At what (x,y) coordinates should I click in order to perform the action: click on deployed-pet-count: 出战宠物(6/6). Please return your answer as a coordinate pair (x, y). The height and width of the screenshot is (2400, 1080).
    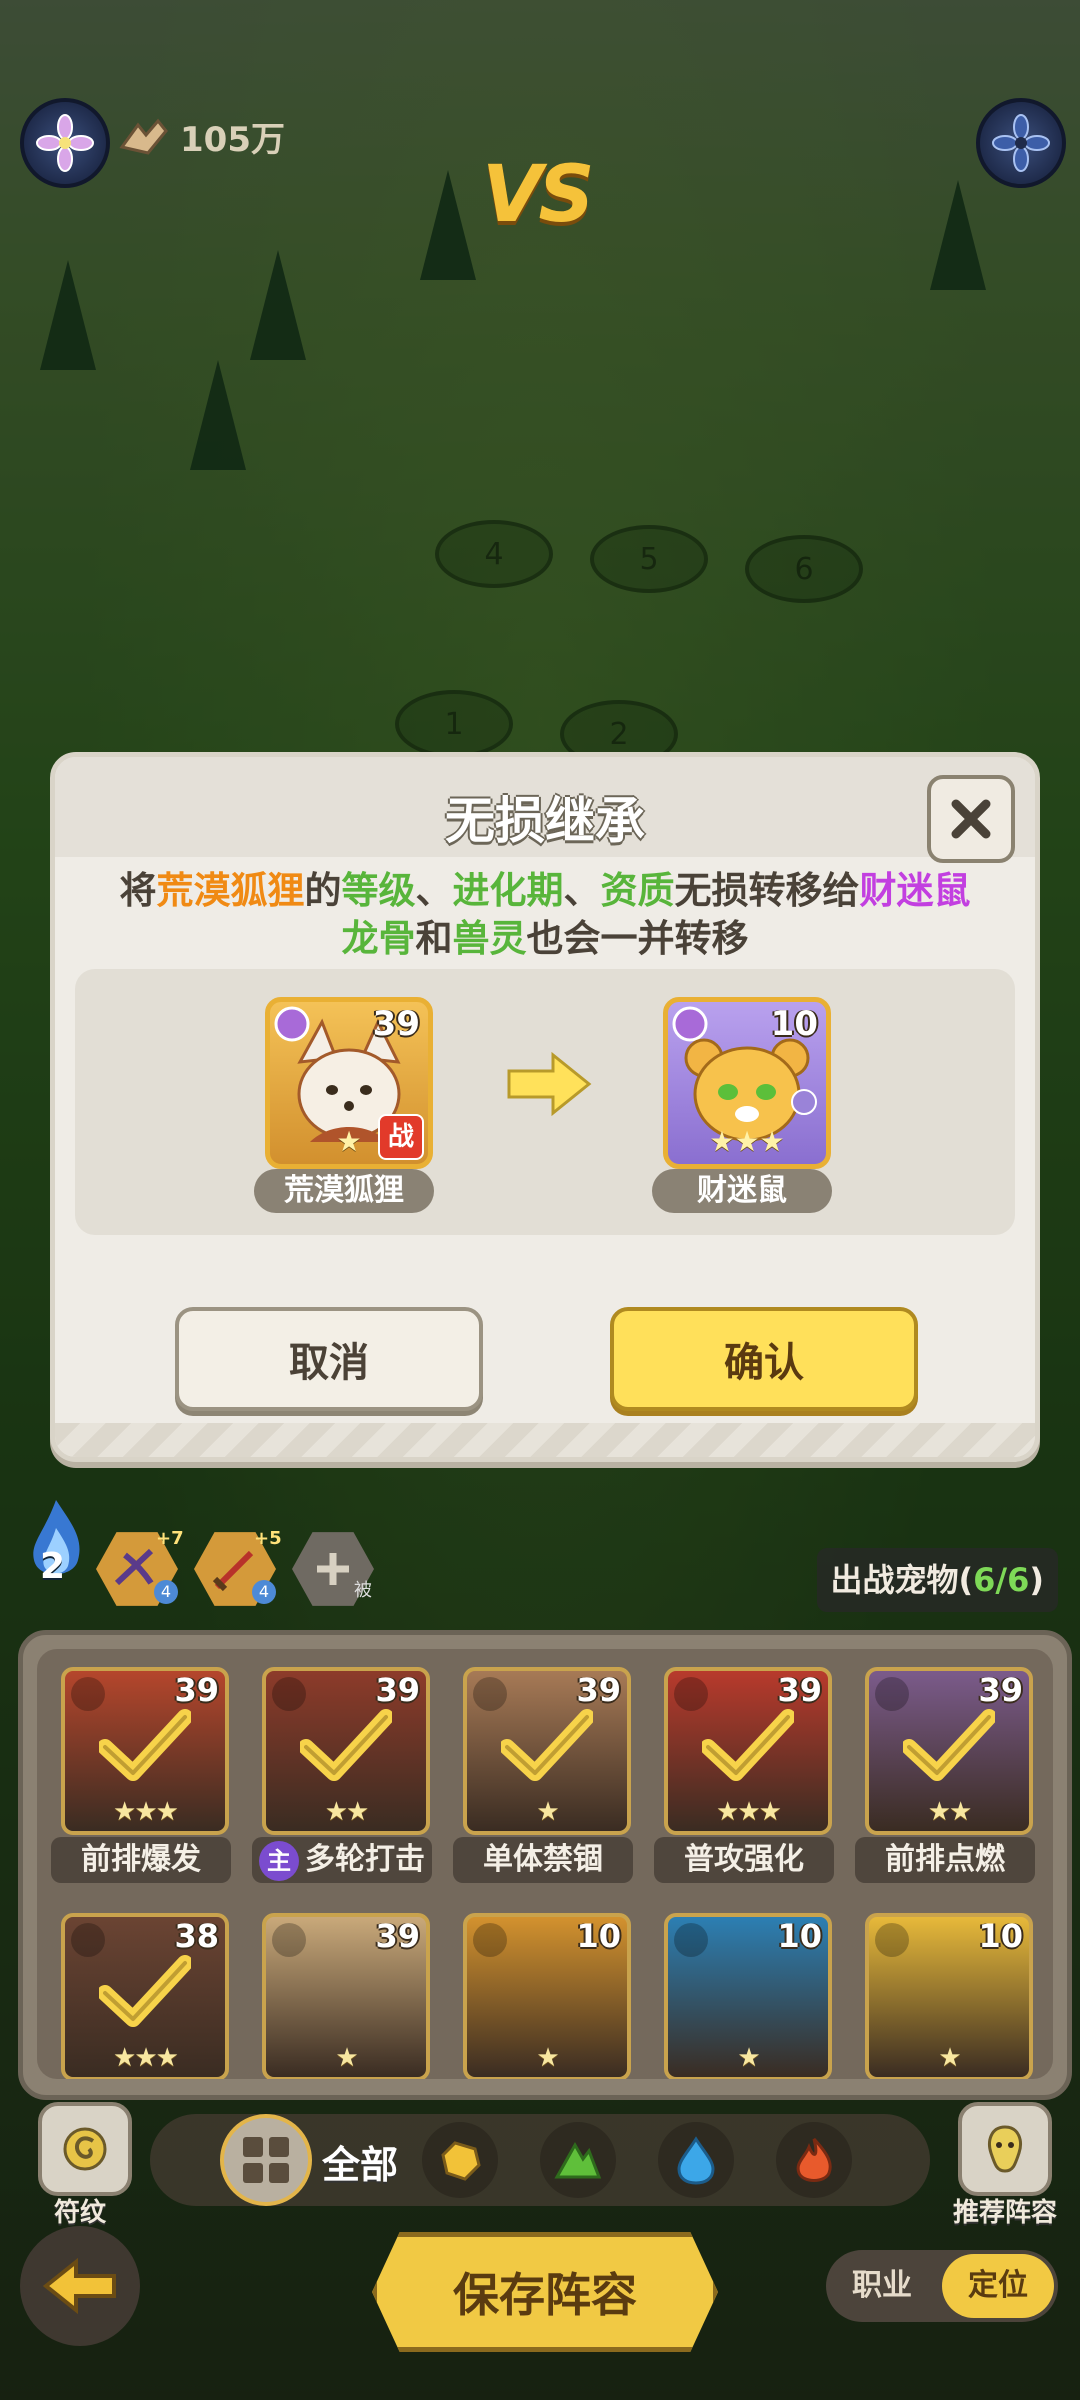
    Looking at the image, I should click on (937, 1580).